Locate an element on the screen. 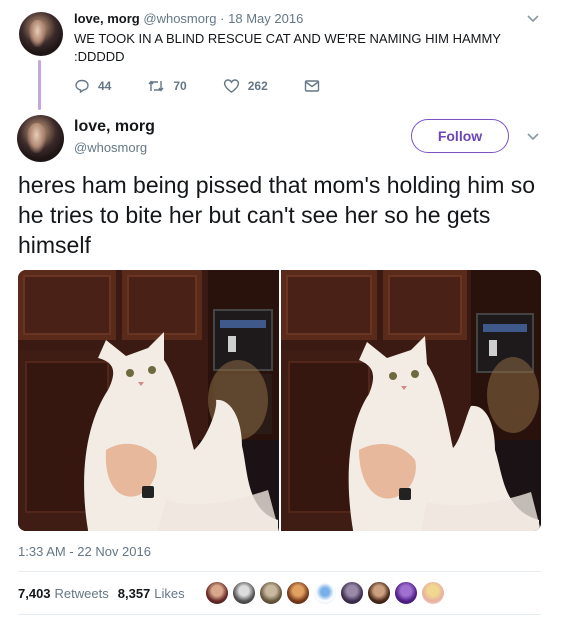  reply-button: 44 is located at coordinates (92, 86).